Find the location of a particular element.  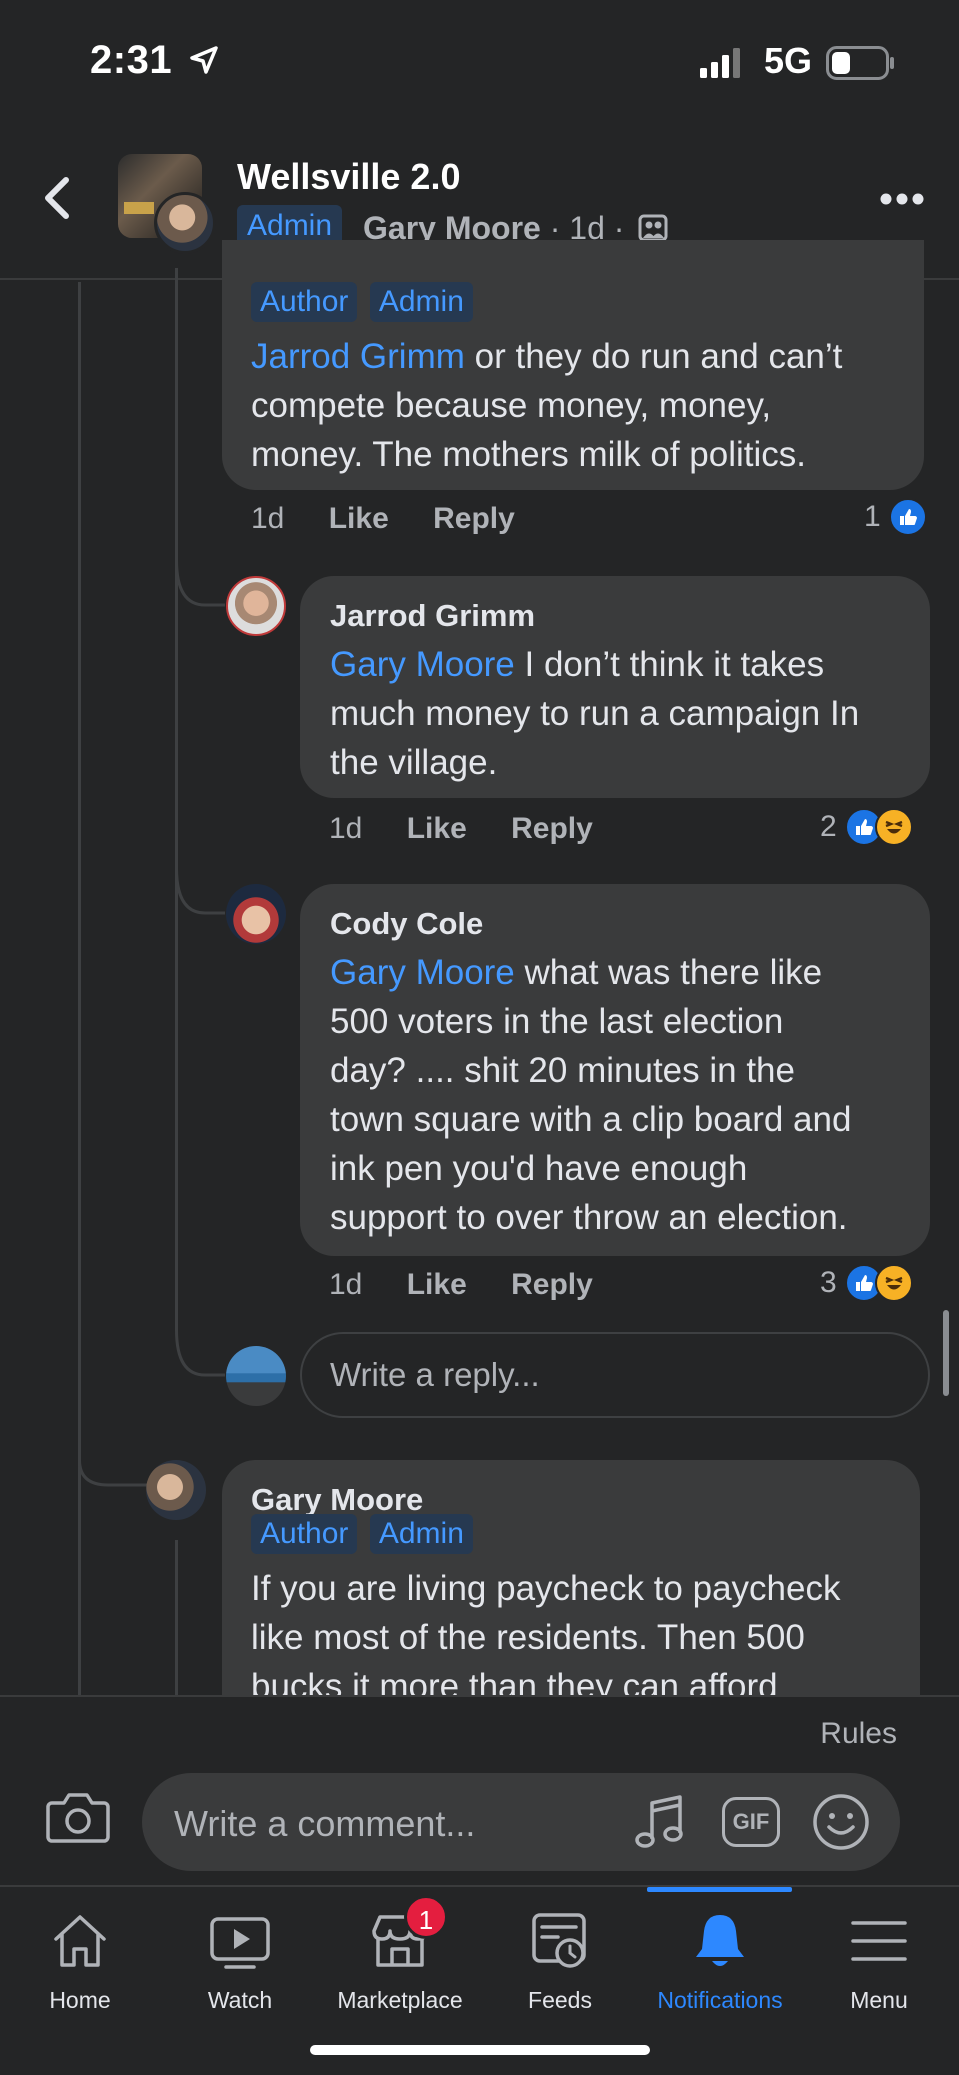

tab-notifications: Notifications is located at coordinates (720, 1952).